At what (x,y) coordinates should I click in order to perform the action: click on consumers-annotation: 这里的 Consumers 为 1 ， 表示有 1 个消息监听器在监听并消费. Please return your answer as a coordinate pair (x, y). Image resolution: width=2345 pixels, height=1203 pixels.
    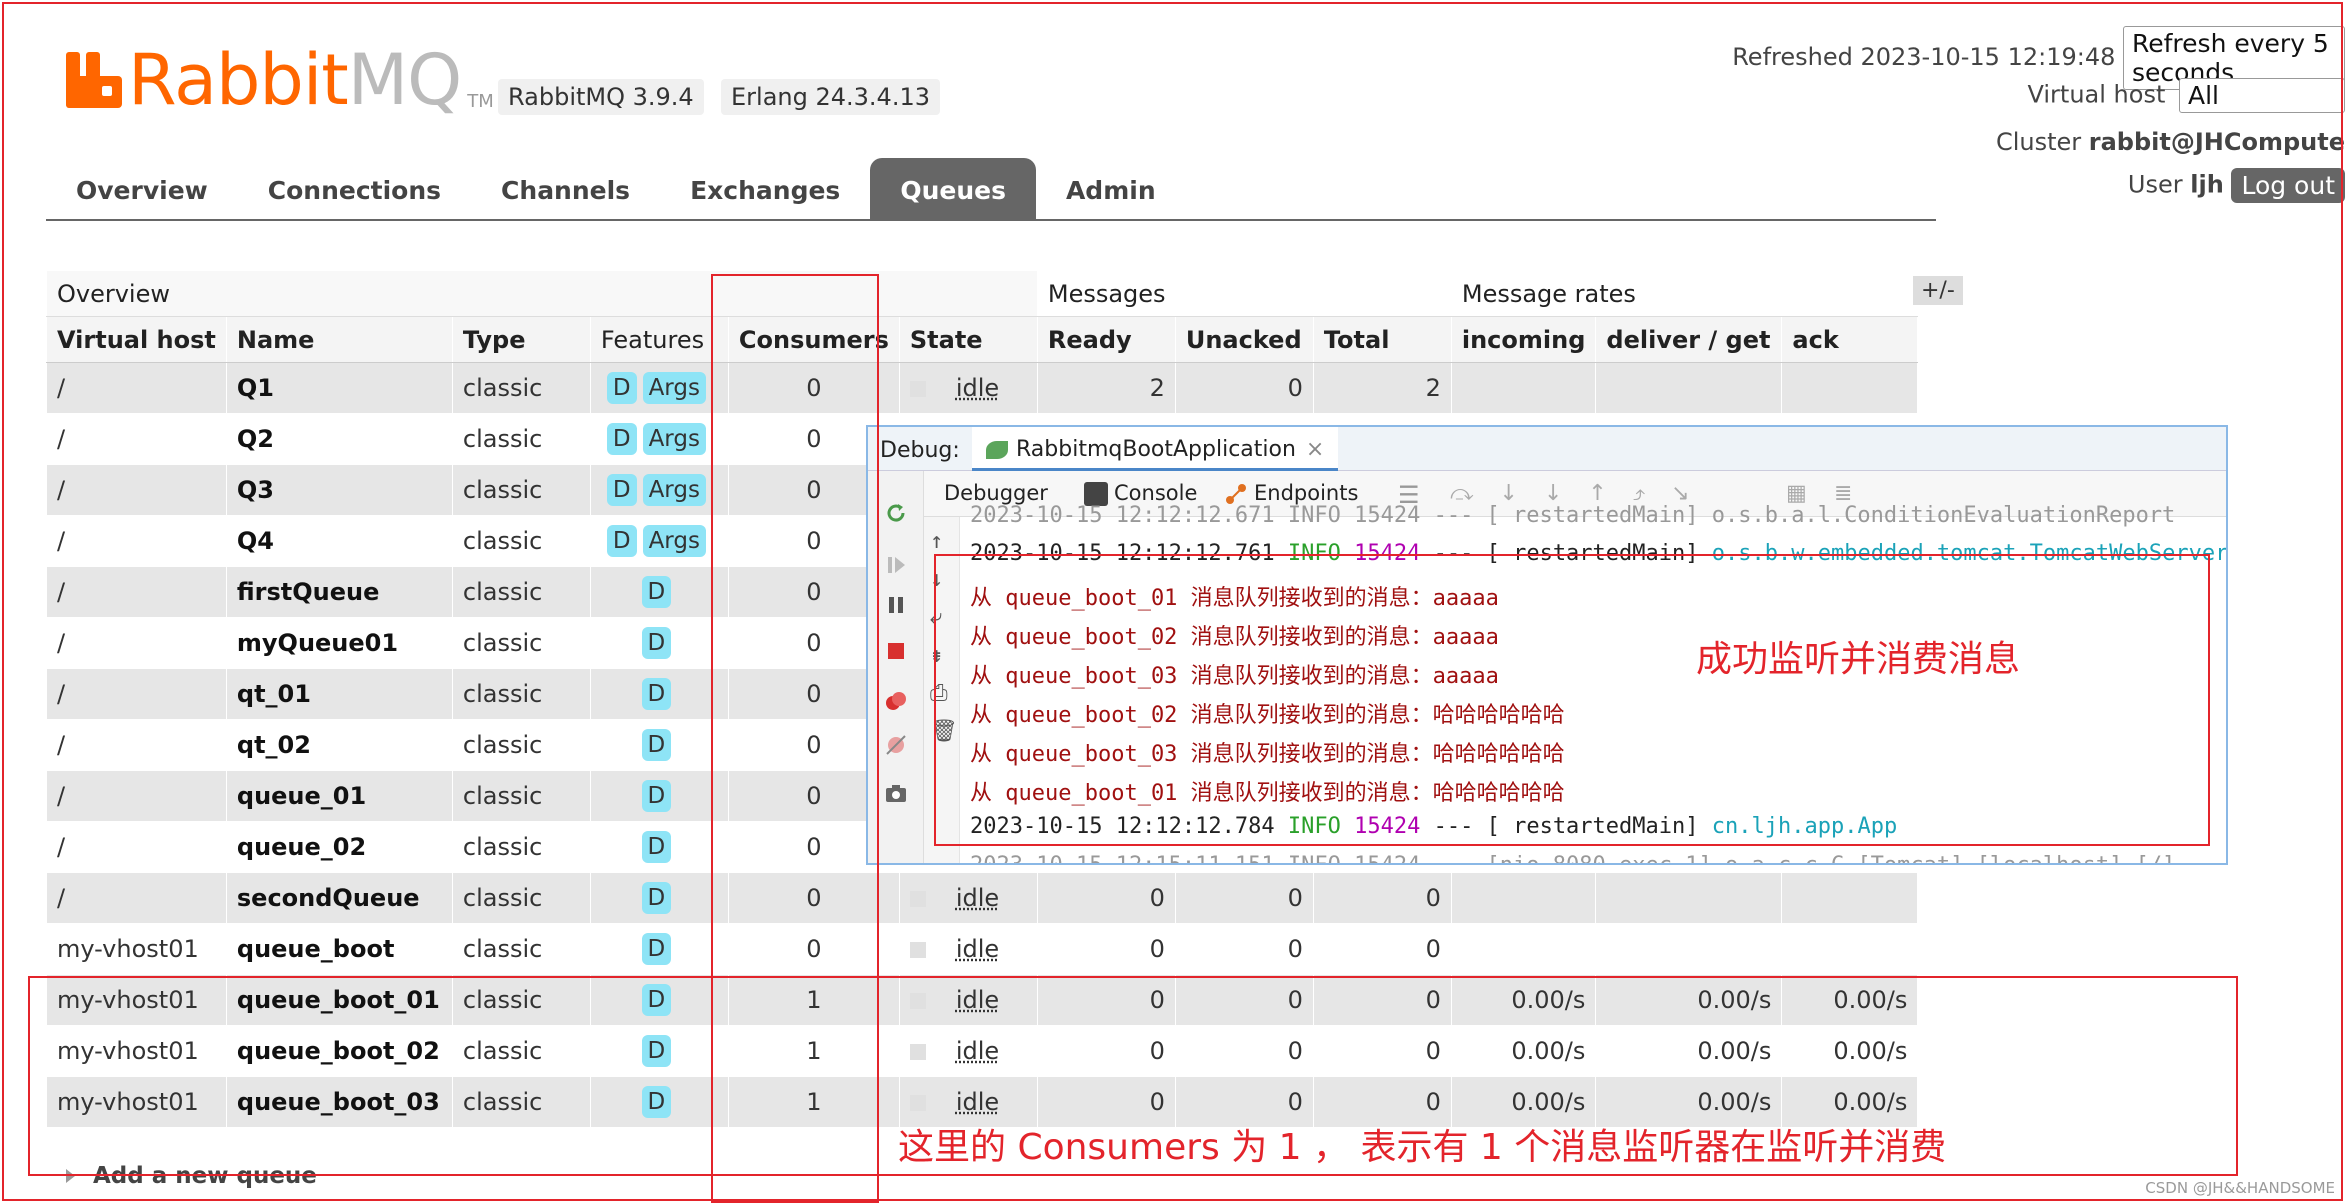
    Looking at the image, I should click on (1422, 1147).